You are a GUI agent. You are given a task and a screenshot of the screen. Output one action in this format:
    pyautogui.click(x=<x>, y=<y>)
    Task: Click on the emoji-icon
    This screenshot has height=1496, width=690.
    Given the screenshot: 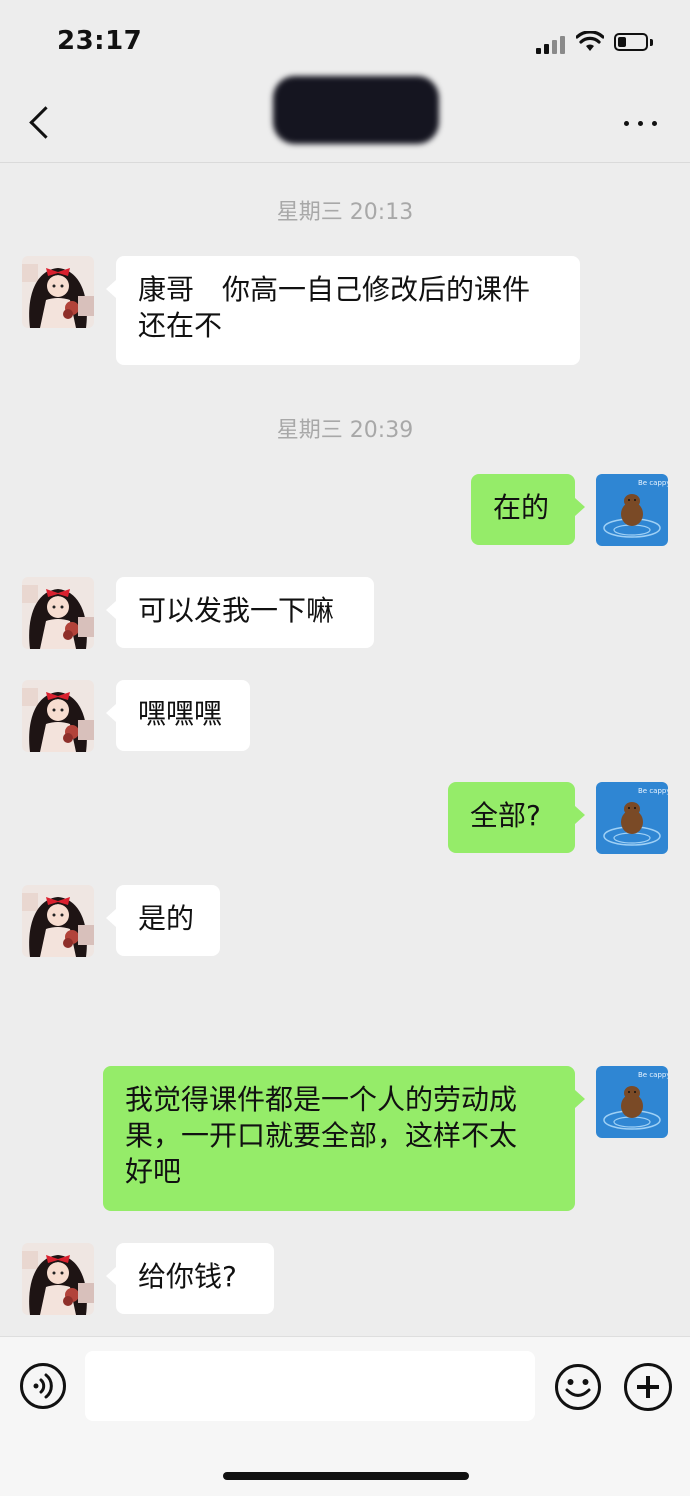 What is the action you would take?
    pyautogui.click(x=578, y=1387)
    